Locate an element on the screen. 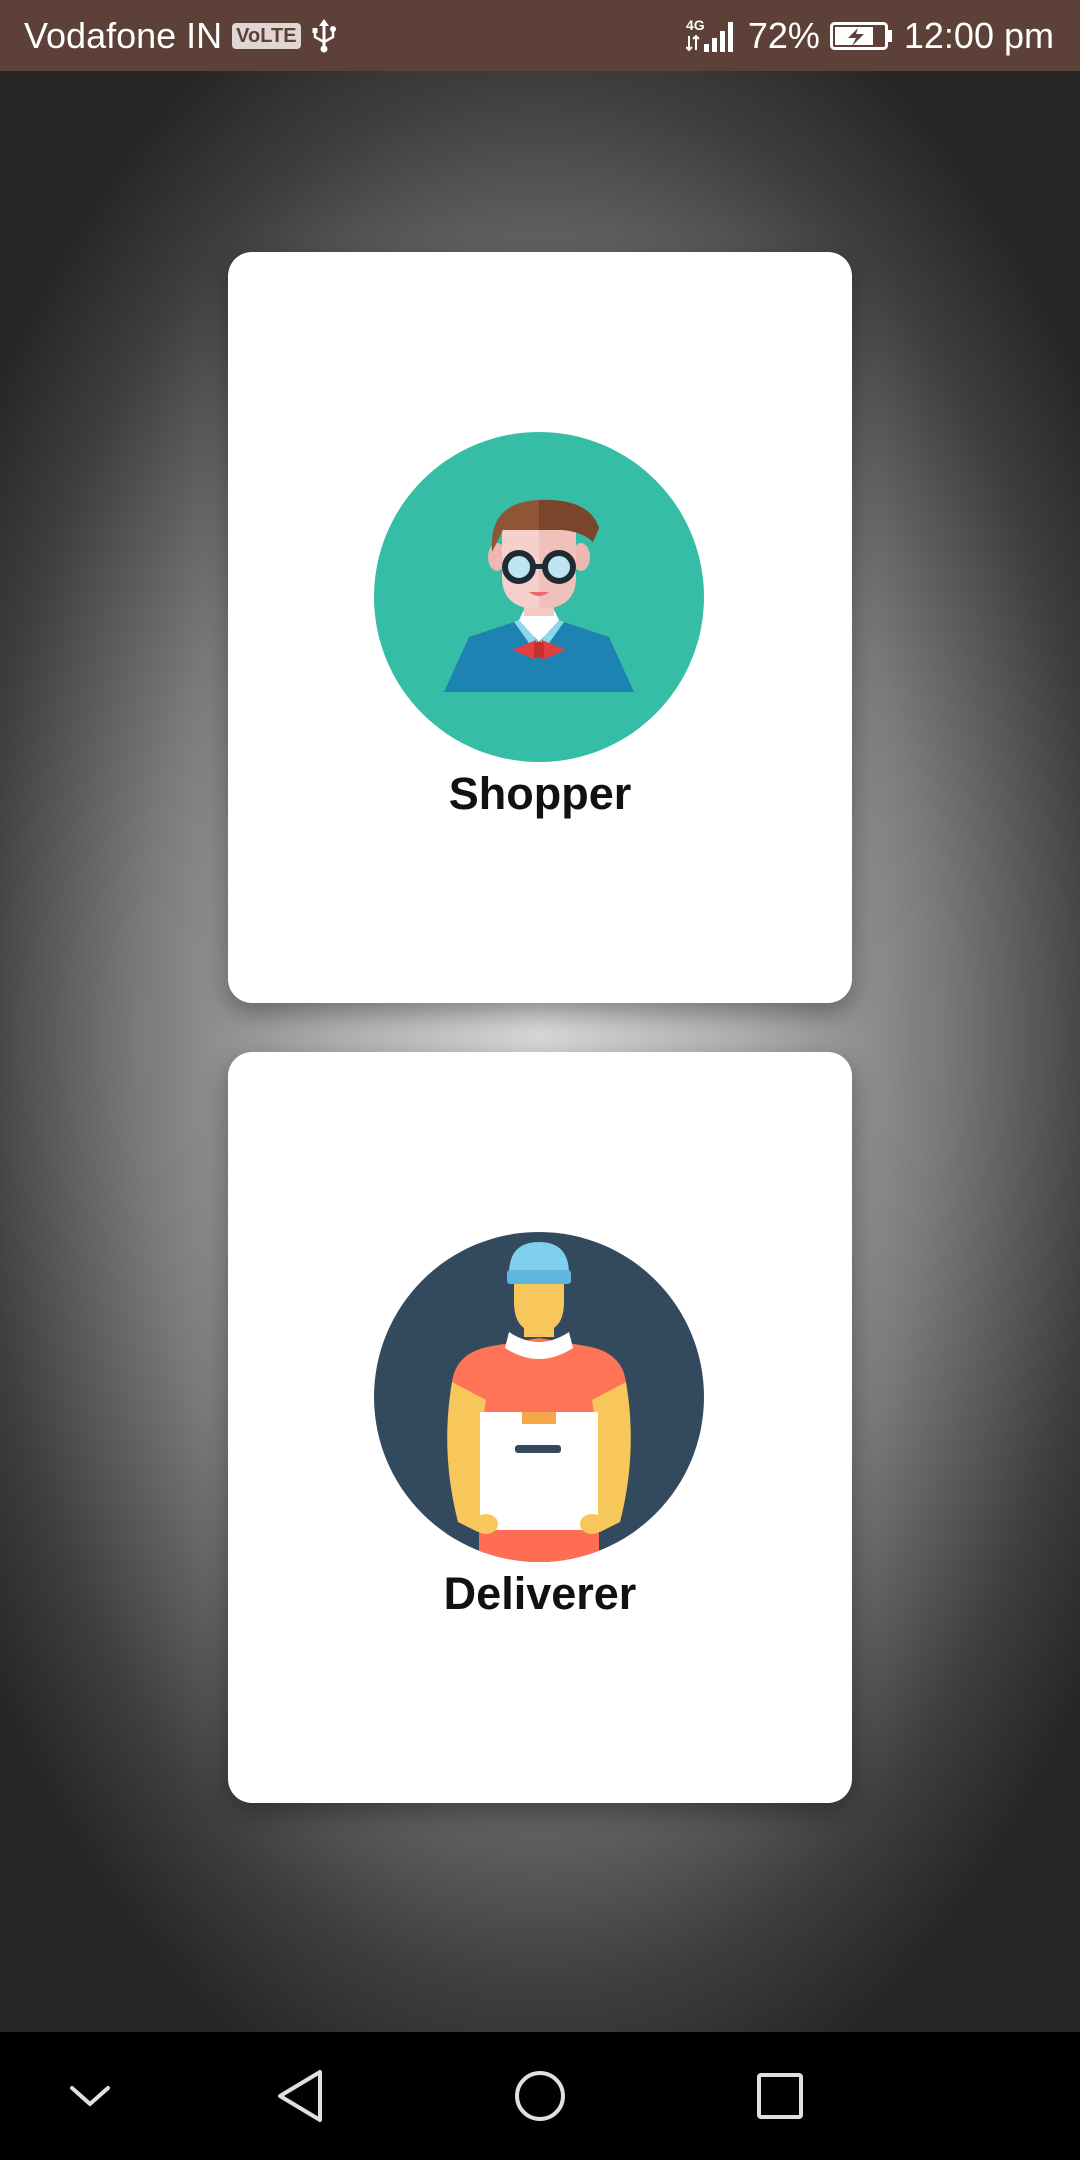  status-right: 4G 72% 12:00 pm is located at coordinates (869, 35).